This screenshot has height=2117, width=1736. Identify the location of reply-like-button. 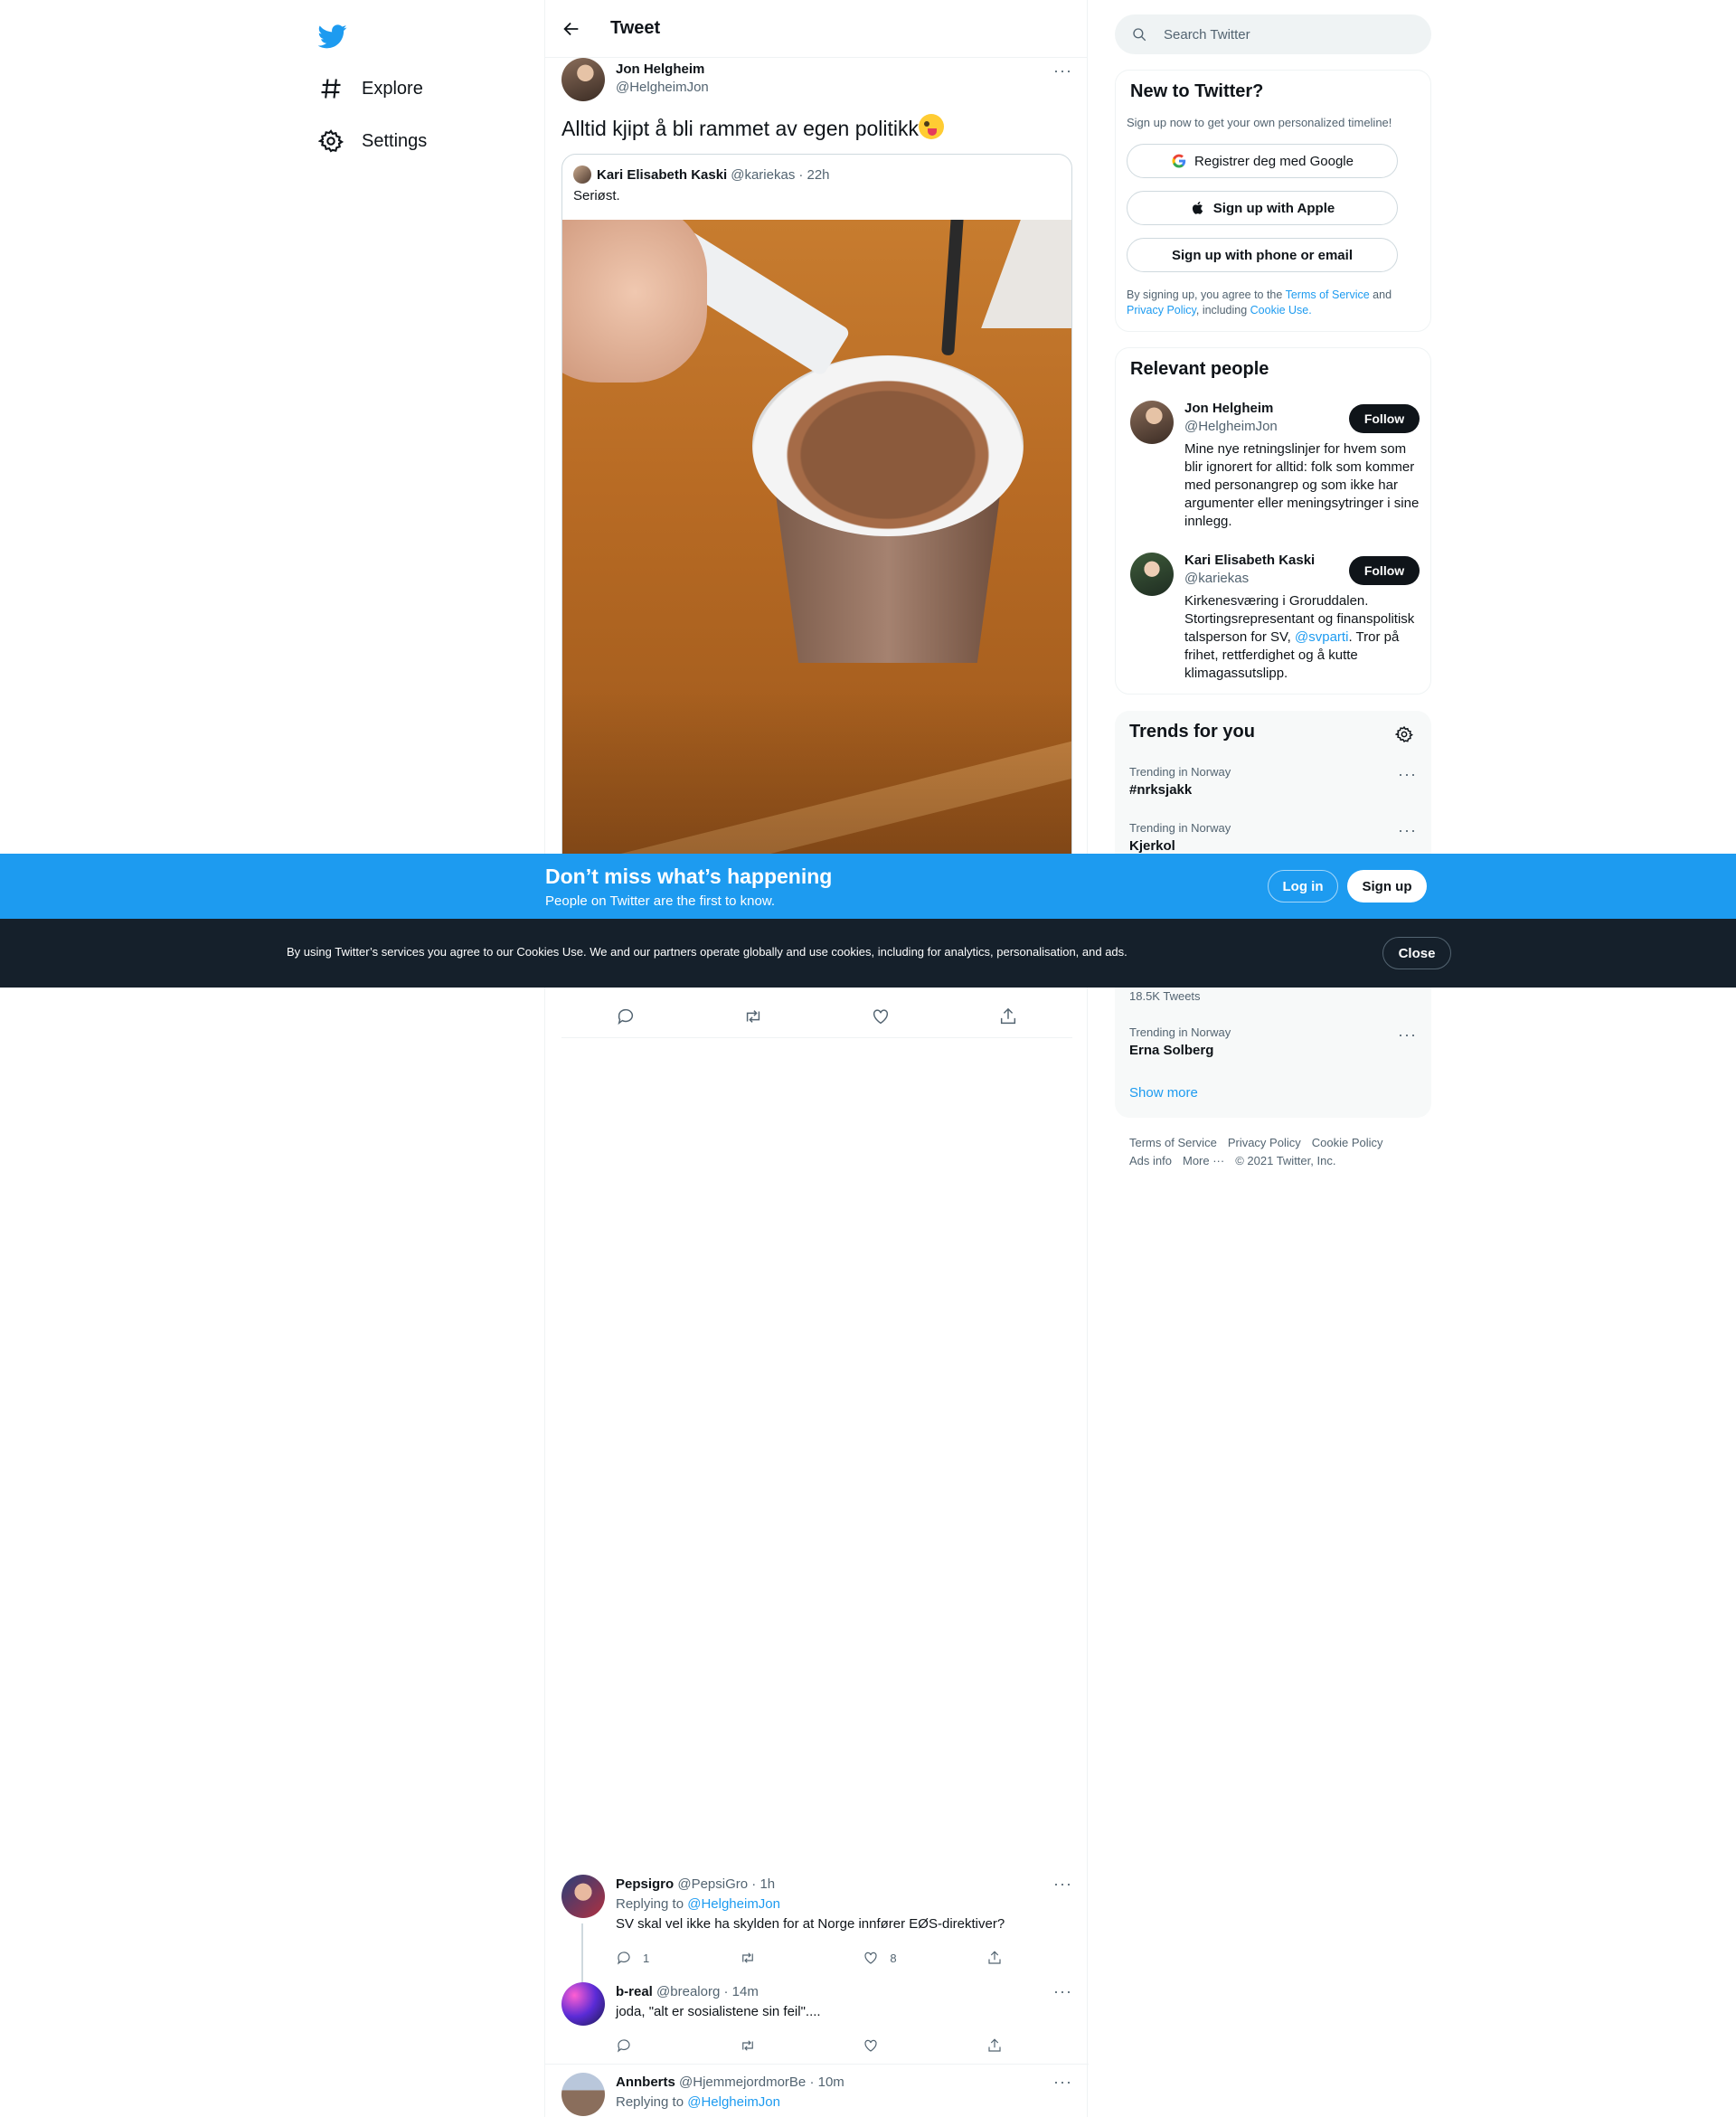
(899, 2045).